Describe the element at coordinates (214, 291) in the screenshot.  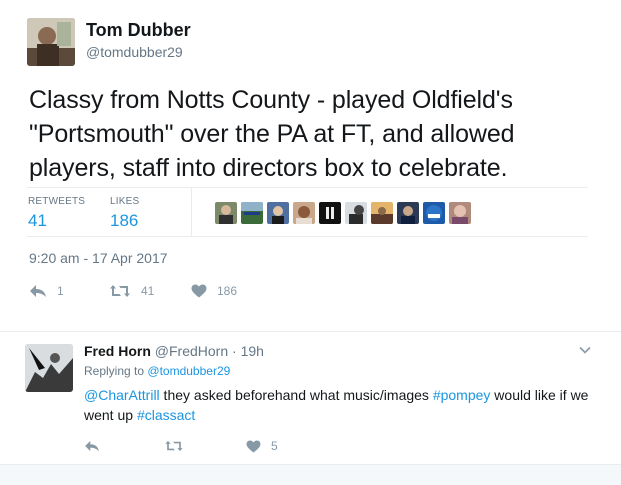
I see `like-button: 186` at that location.